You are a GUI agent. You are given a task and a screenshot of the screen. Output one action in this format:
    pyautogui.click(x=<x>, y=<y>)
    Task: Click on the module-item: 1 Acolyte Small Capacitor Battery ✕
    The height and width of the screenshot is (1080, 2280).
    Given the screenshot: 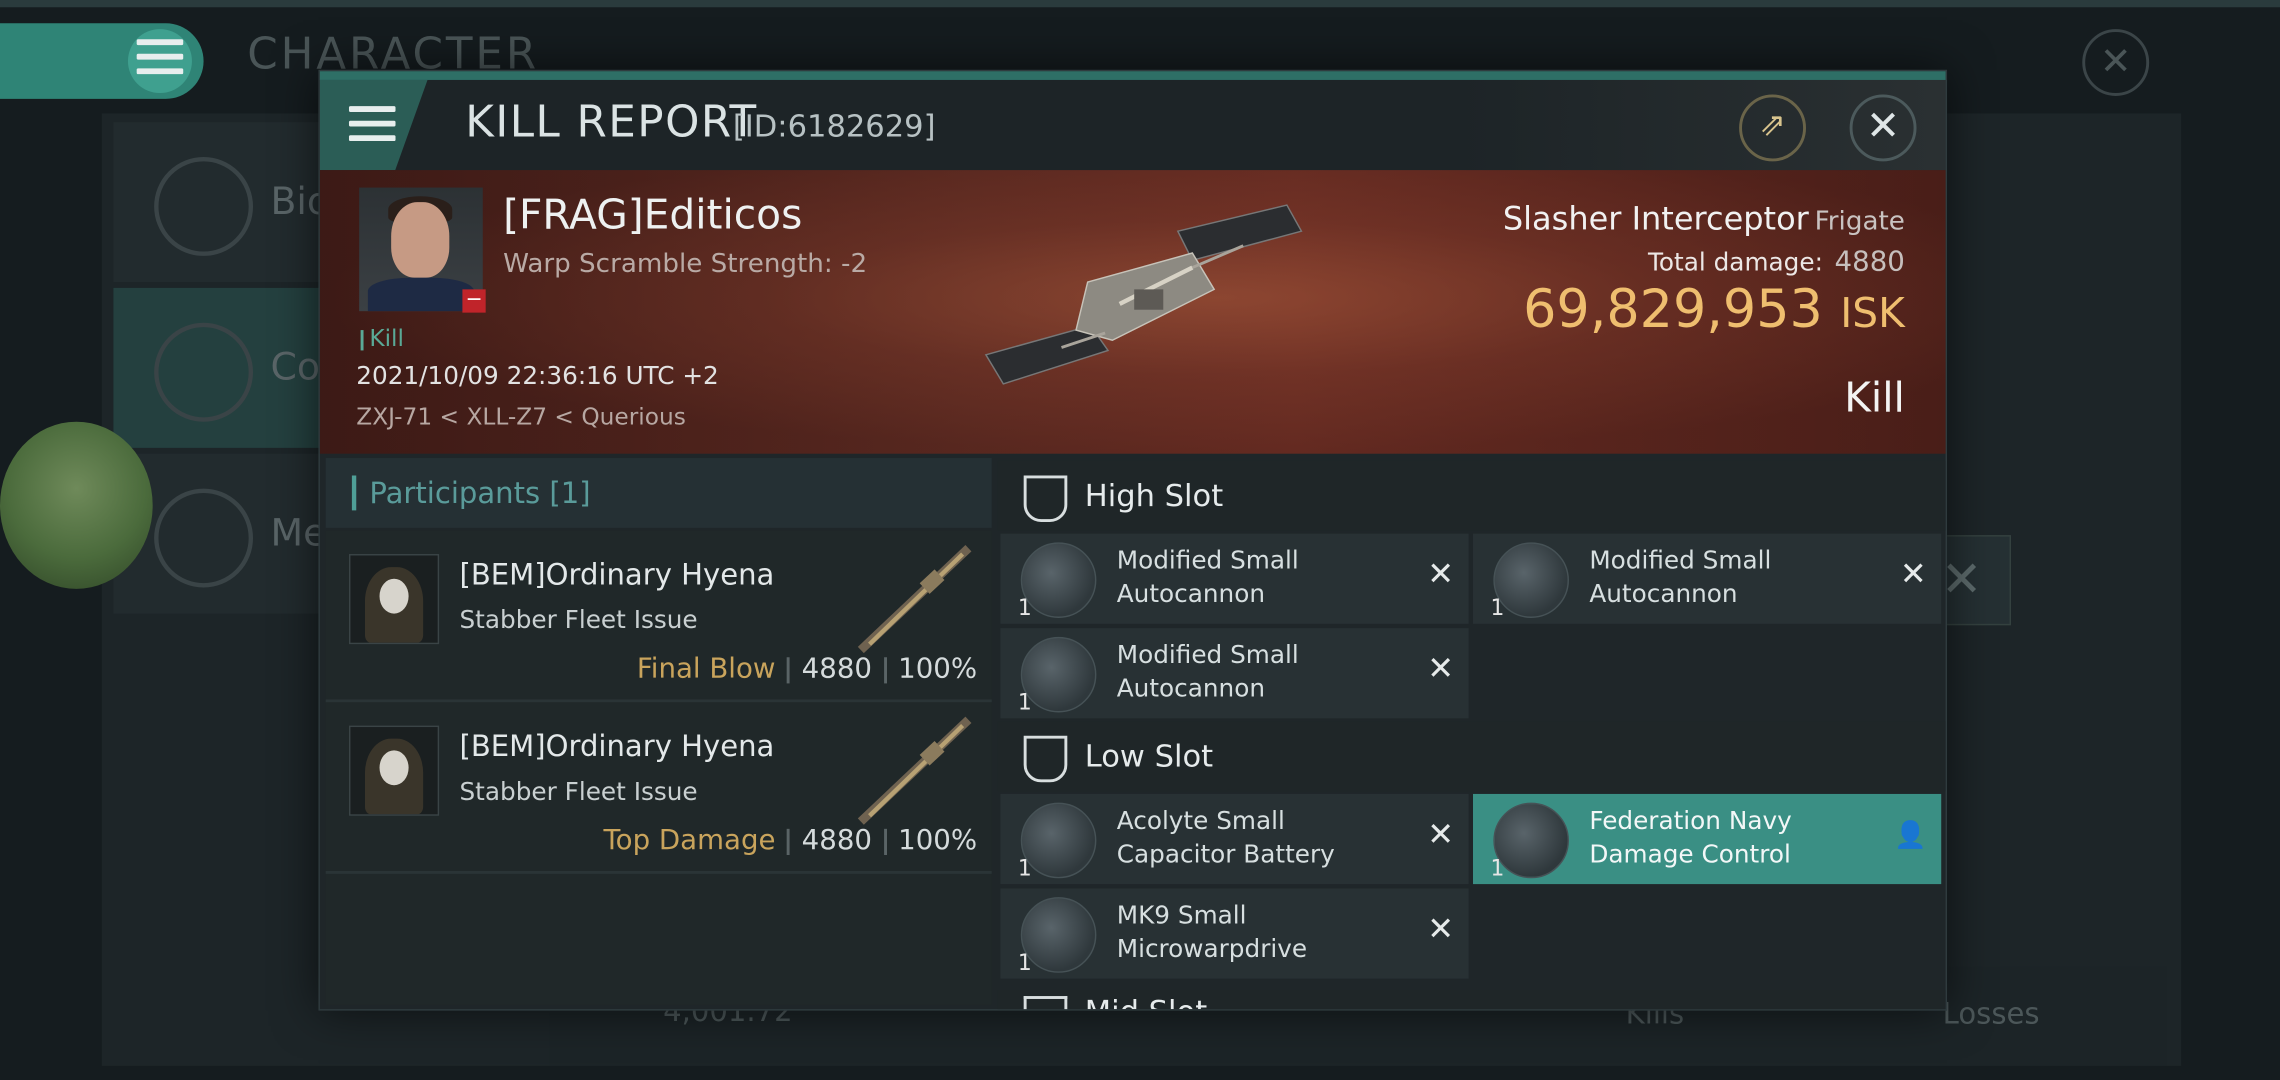 What is the action you would take?
    pyautogui.click(x=1234, y=839)
    